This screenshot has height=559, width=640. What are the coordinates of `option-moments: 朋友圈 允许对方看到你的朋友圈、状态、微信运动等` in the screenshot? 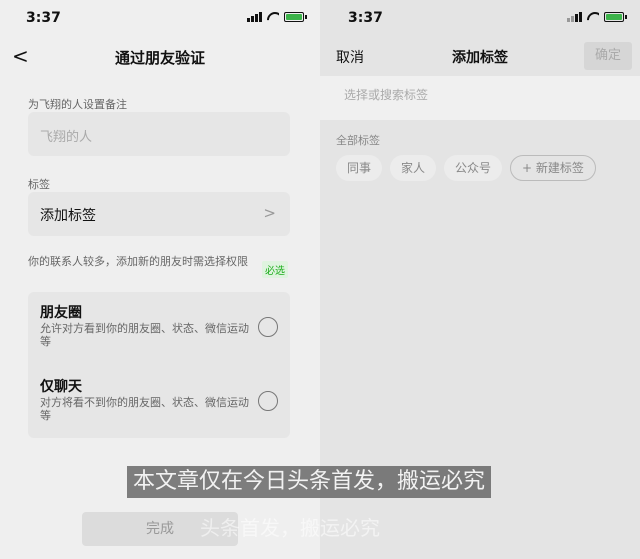 It's located at (159, 327).